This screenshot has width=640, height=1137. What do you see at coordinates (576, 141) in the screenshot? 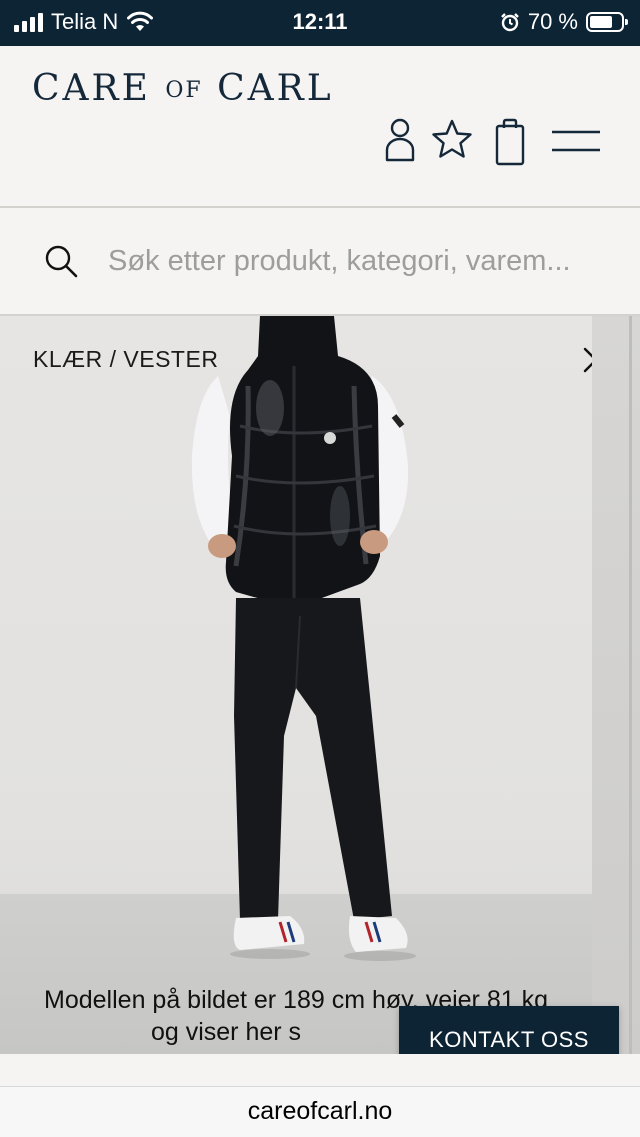
I see `menu-icon` at bounding box center [576, 141].